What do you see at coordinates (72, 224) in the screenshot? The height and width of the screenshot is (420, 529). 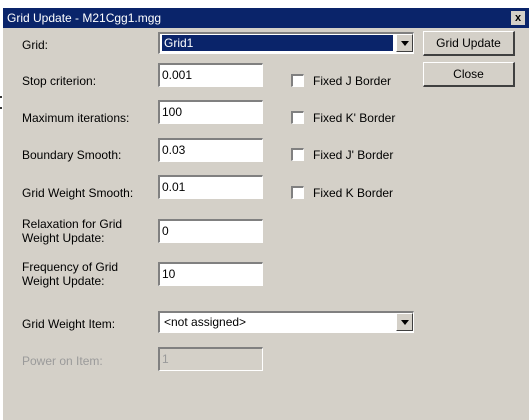 I see `relaxation-label-line1: Relaxation for Grid` at bounding box center [72, 224].